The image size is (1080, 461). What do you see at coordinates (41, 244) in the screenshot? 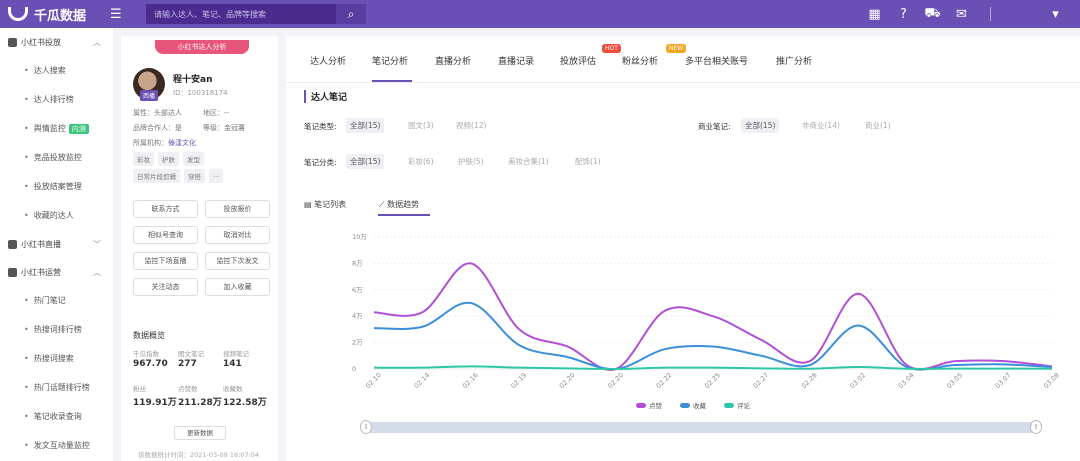
I see `section-label: 小红书直播` at bounding box center [41, 244].